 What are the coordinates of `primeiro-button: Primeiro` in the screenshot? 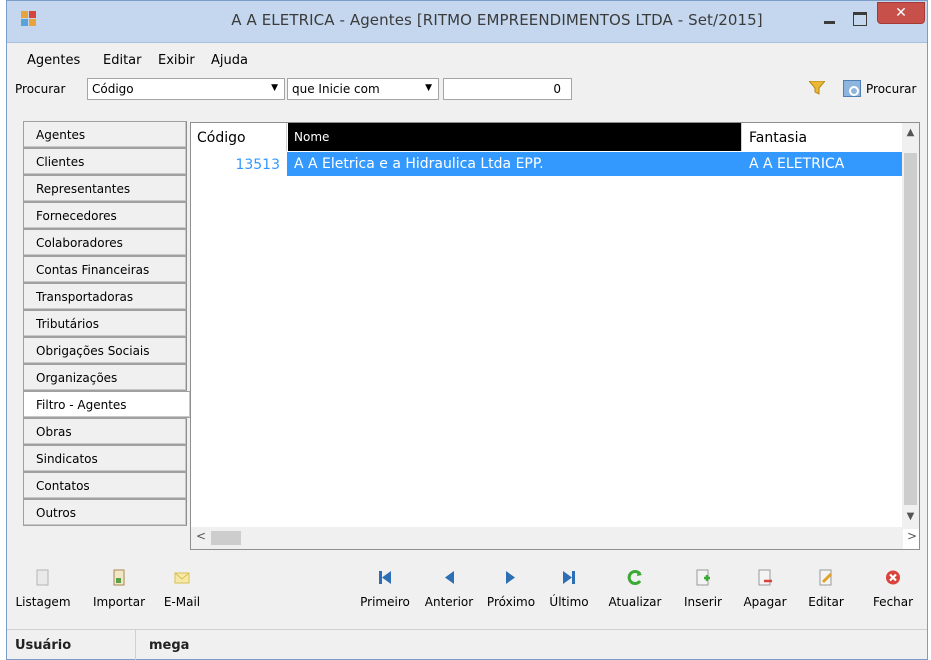 It's located at (385, 592).